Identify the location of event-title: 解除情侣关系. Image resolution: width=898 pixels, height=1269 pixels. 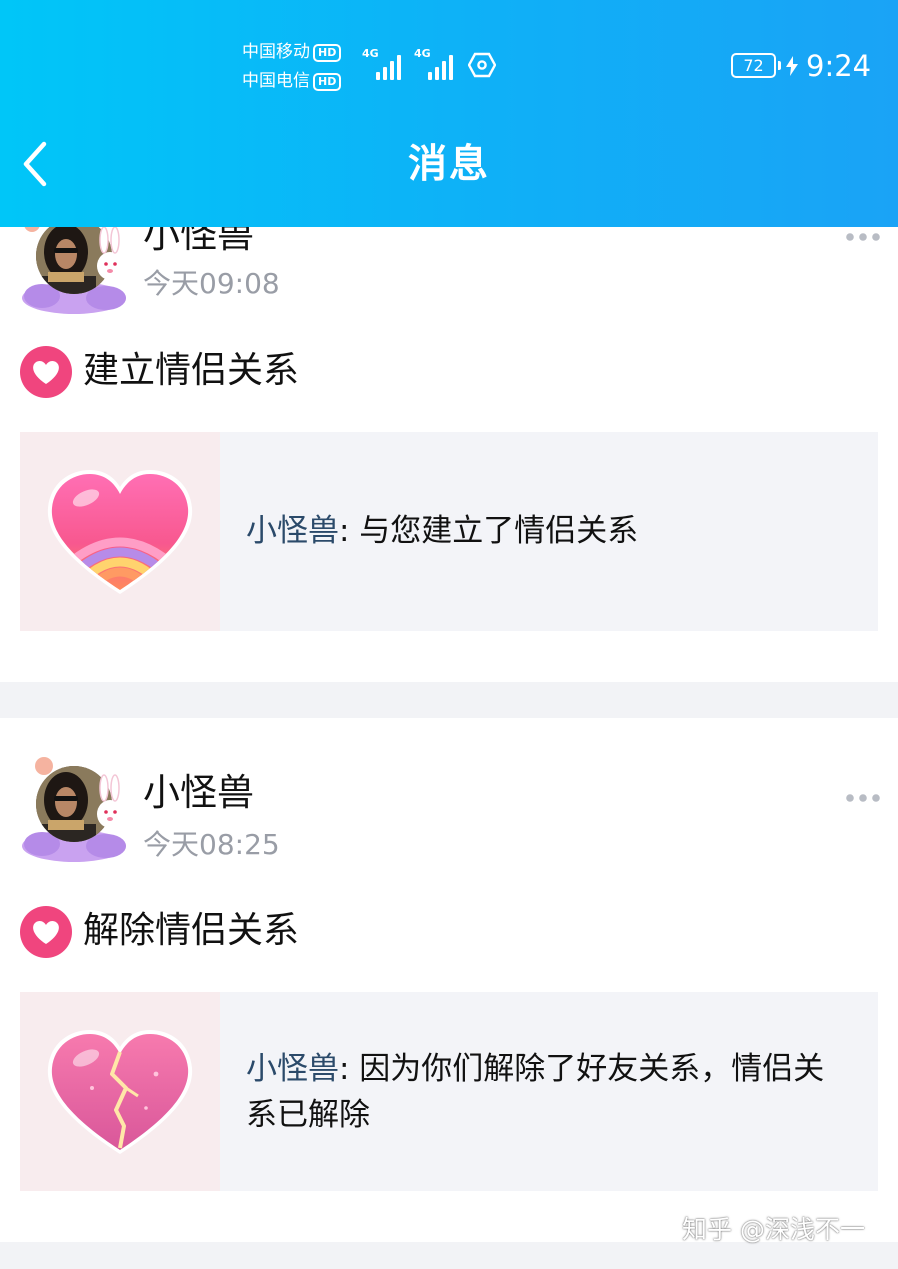
(191, 930).